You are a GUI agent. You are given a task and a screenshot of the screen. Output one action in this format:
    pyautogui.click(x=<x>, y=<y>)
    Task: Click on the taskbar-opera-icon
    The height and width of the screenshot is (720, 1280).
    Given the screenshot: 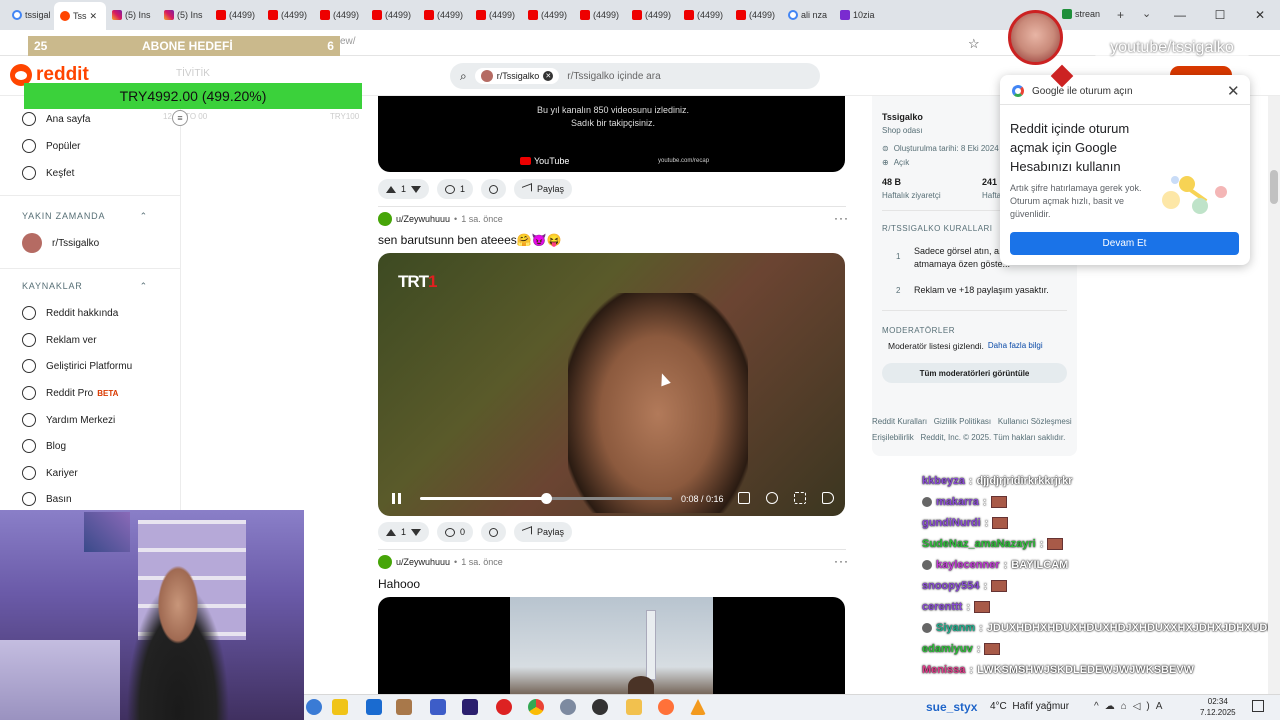 What is the action you would take?
    pyautogui.click(x=504, y=707)
    